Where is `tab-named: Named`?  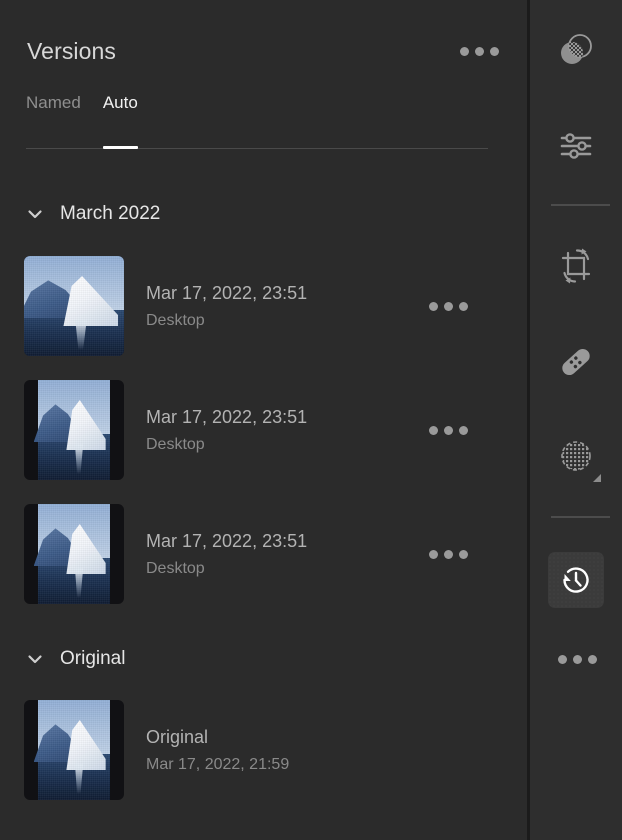
tab-named: Named is located at coordinates (53, 103).